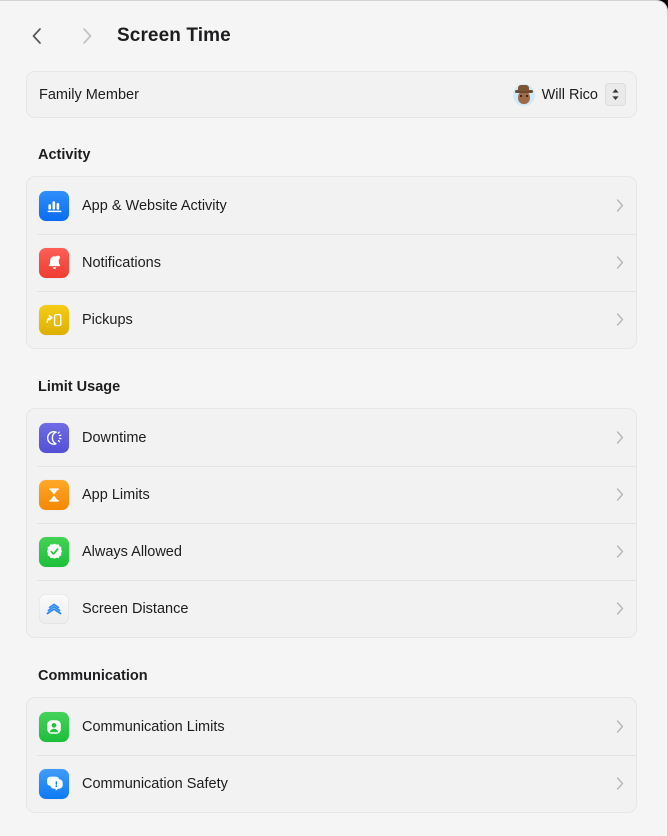  I want to click on family-member-card: Family Member Will Rico, so click(331, 94).